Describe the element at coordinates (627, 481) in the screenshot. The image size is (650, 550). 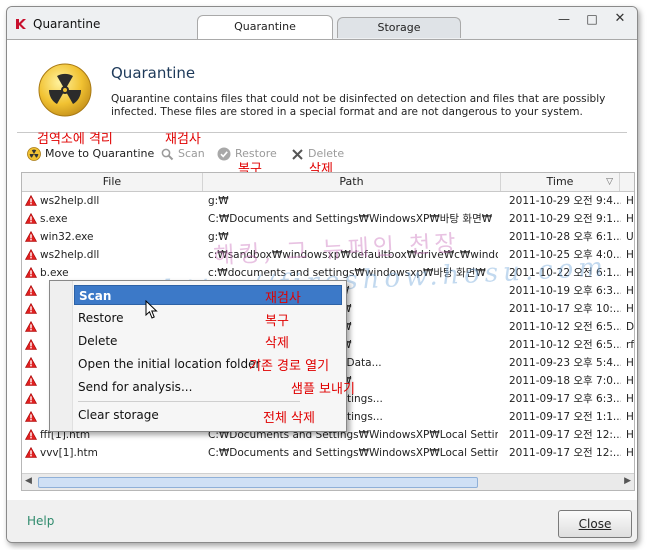
I see `scroll-right-icon: ▶` at that location.